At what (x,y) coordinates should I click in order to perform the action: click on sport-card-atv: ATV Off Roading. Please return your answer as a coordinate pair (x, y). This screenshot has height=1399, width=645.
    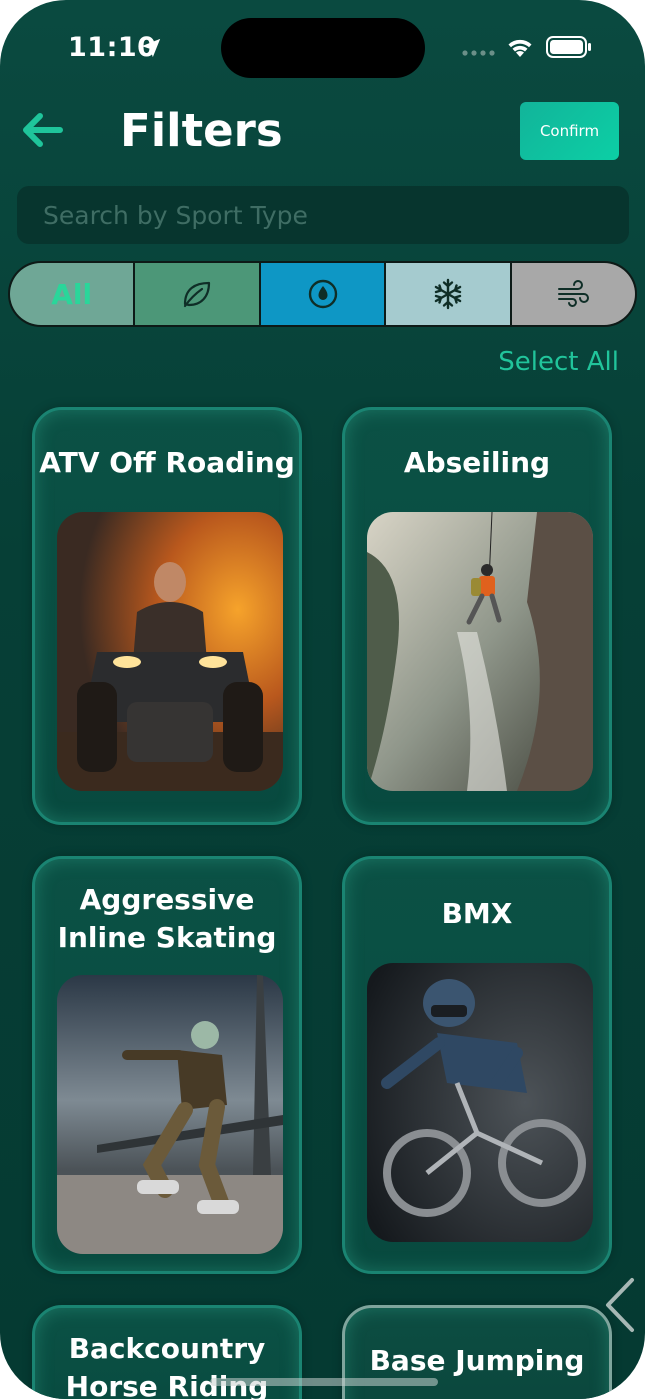
    Looking at the image, I should click on (167, 616).